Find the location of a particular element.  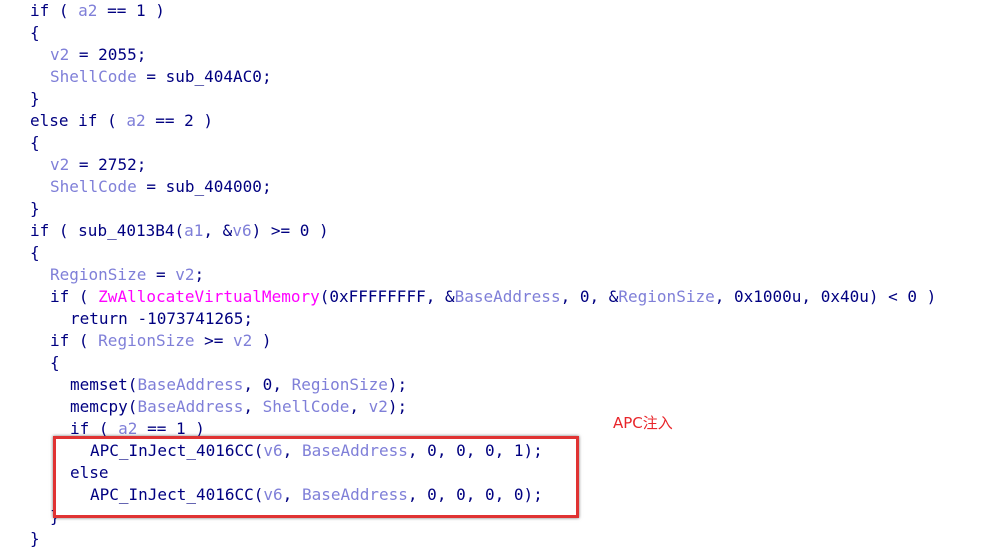

code-token: ) >= is located at coordinates (275, 230).